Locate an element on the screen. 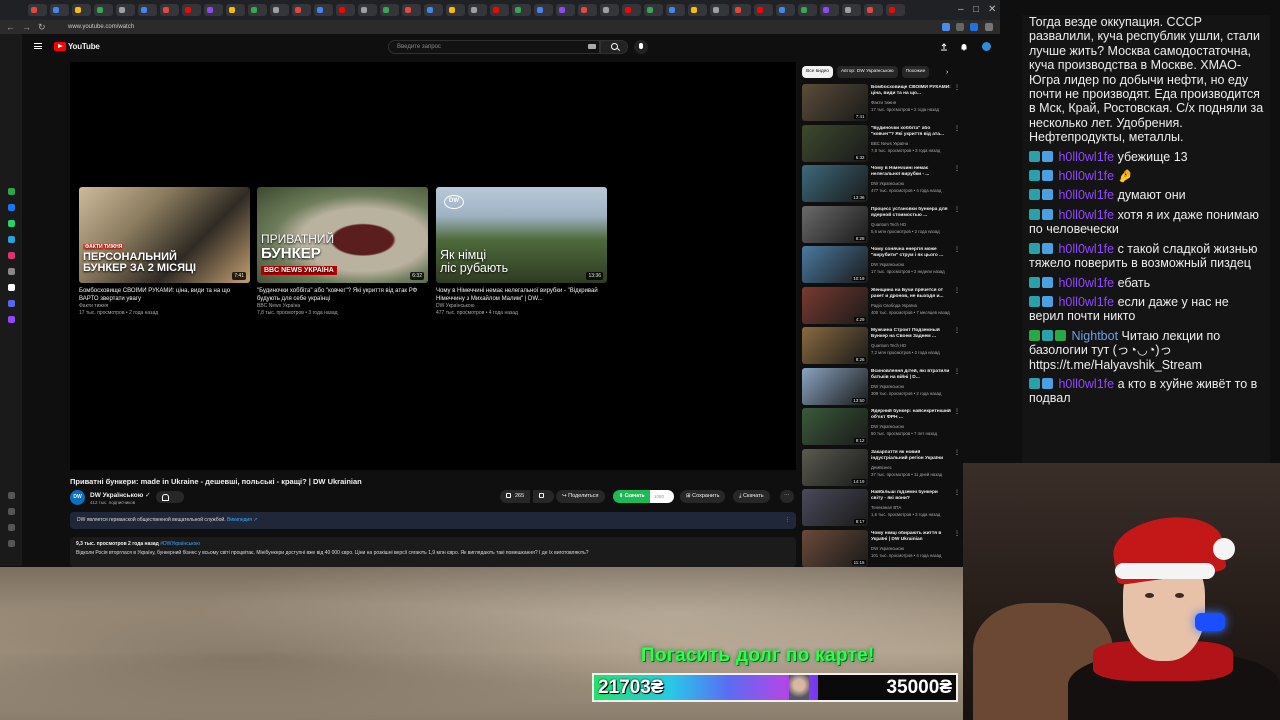 The height and width of the screenshot is (720, 1280). save-button: ⊞ Сохранить is located at coordinates (703, 496).